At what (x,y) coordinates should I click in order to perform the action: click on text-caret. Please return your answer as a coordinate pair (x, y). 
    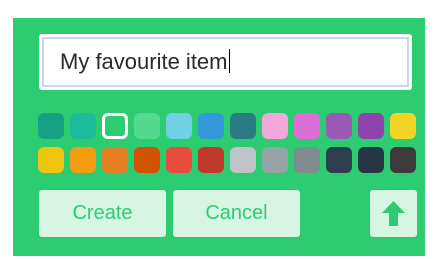
    Looking at the image, I should click on (229, 61).